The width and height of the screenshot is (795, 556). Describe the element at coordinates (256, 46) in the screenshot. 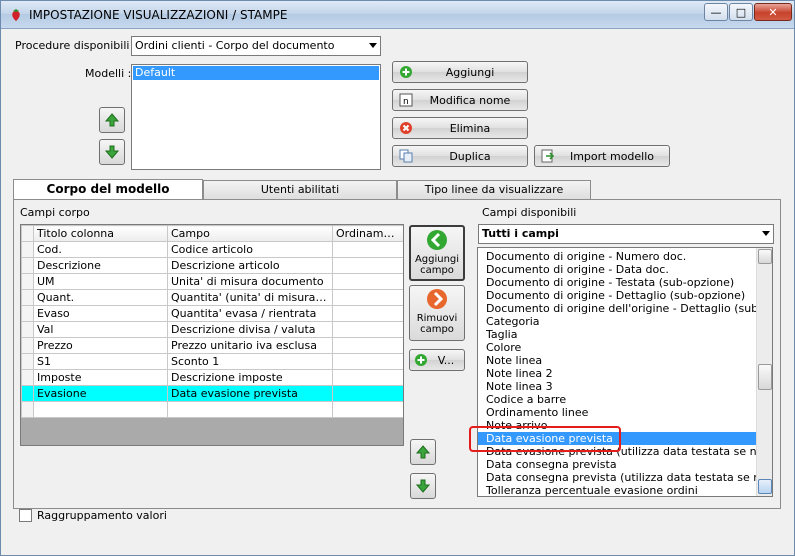

I see `procedure-select: Ordini clienti - Corpo del documento` at that location.